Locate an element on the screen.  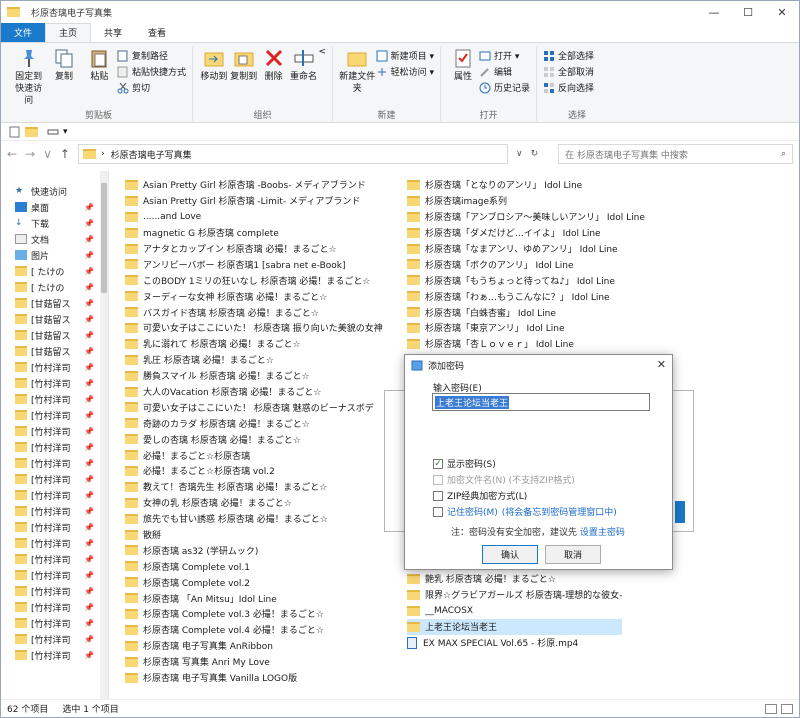
file-item: 杉原杏璃 Complete vol.1 is located at coordinates (254, 566).